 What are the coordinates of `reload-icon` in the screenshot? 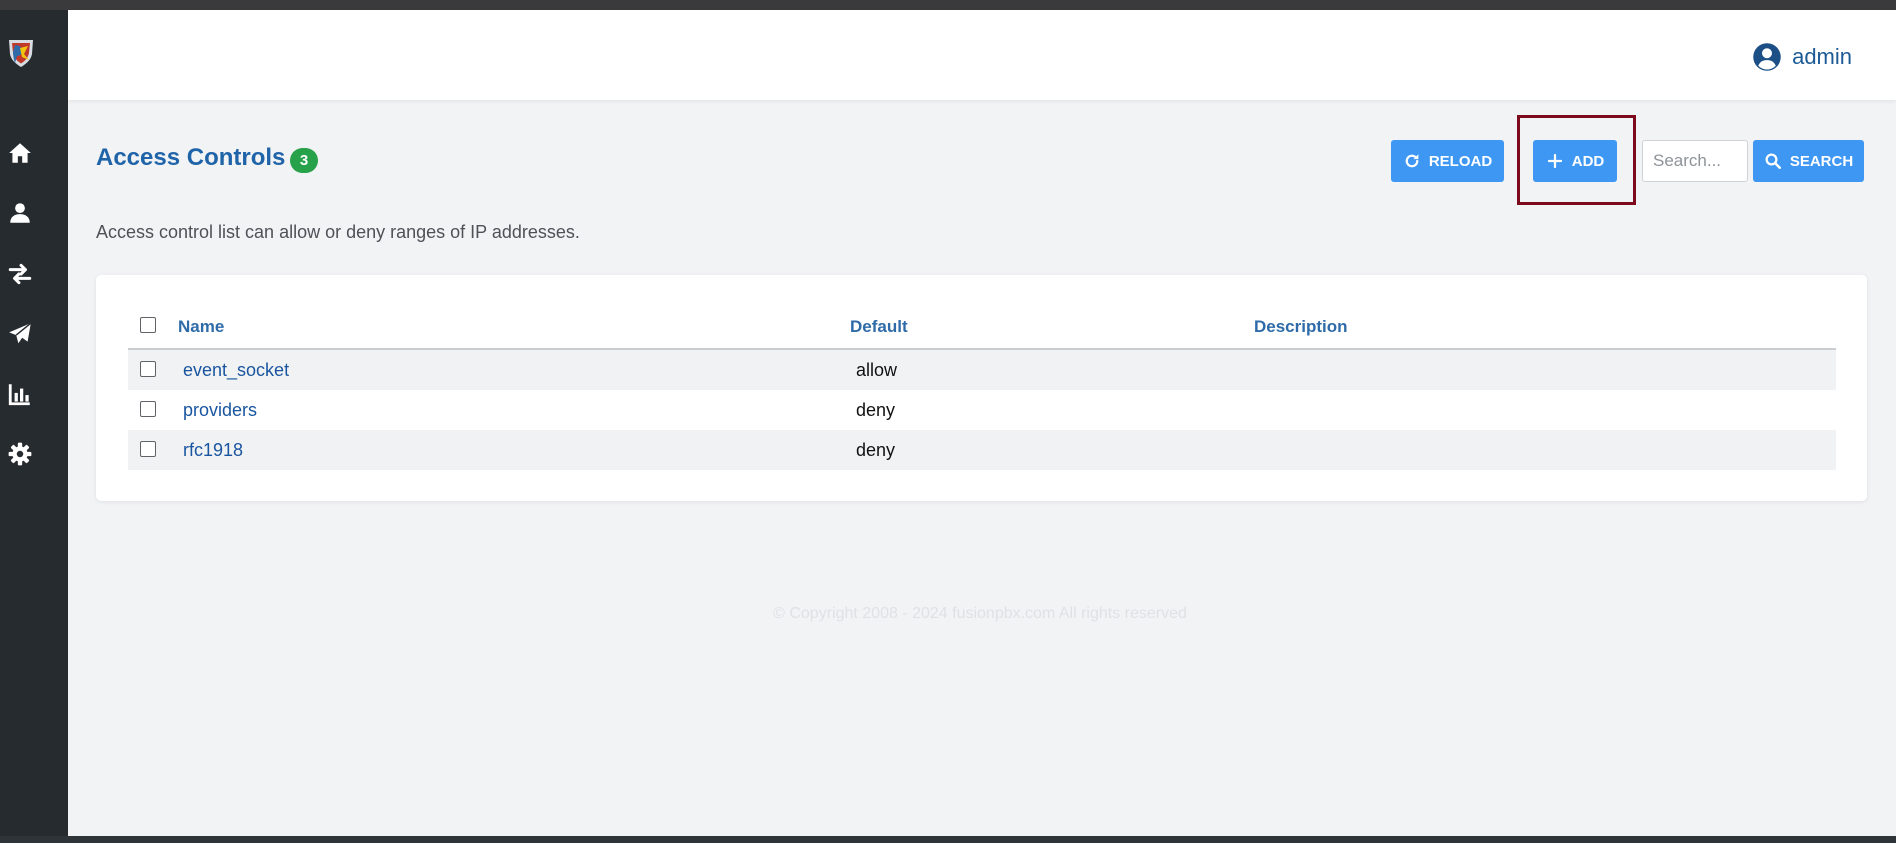 It's located at (1412, 161).